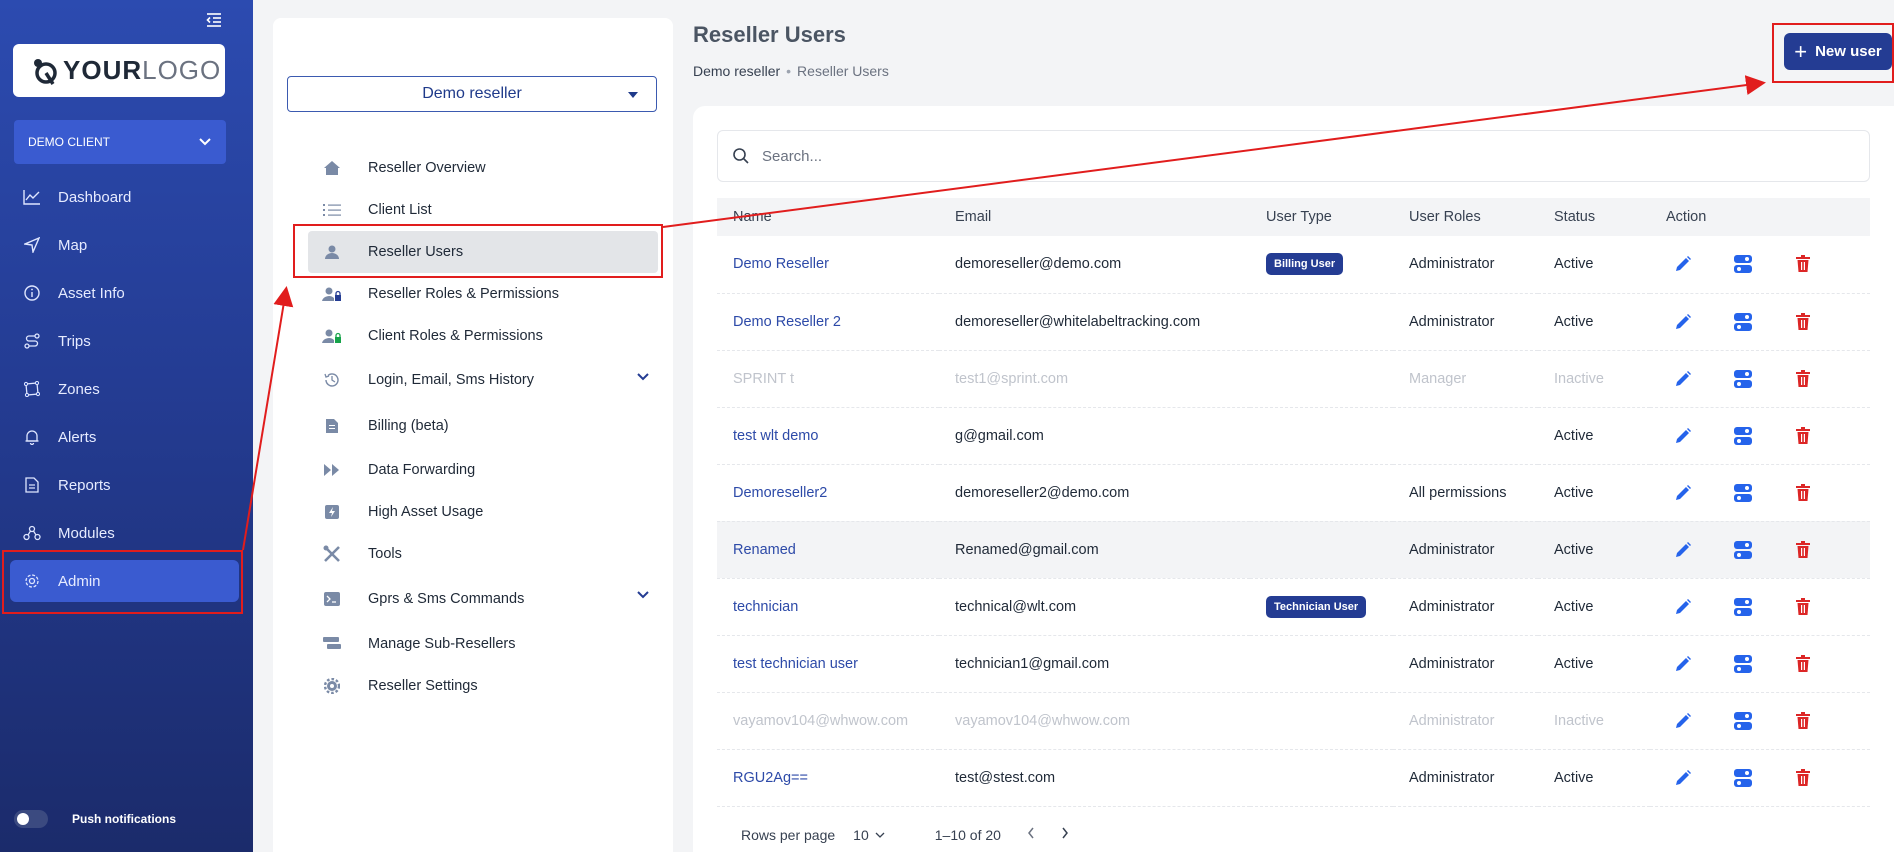 This screenshot has height=852, width=1894. I want to click on user-name-link: Demo Reseller, so click(828, 264).